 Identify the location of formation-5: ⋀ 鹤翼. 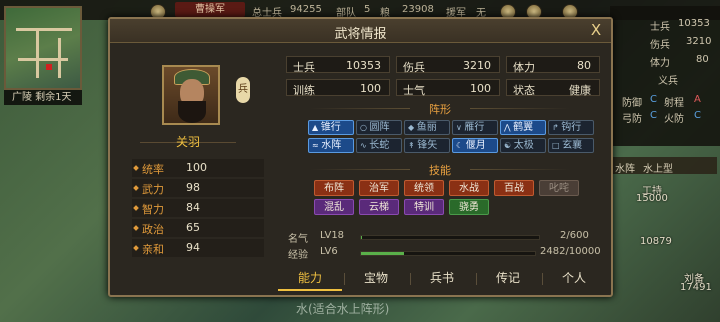
(523, 127).